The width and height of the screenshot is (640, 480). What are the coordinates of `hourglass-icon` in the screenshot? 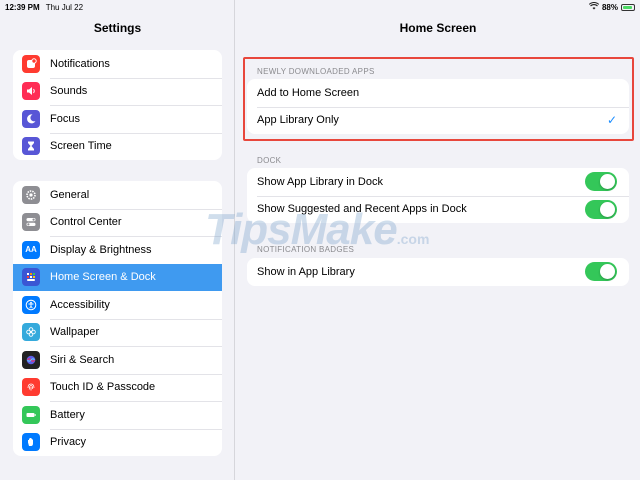 It's located at (31, 146).